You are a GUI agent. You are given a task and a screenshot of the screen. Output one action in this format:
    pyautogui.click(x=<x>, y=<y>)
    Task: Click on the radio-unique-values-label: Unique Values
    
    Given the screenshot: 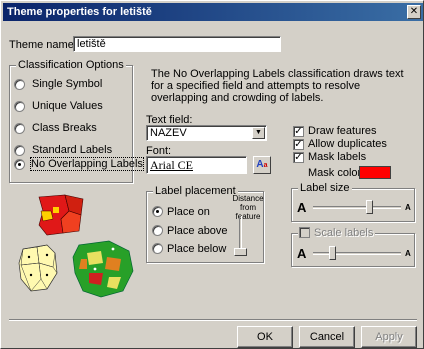 What is the action you would take?
    pyautogui.click(x=67, y=106)
    